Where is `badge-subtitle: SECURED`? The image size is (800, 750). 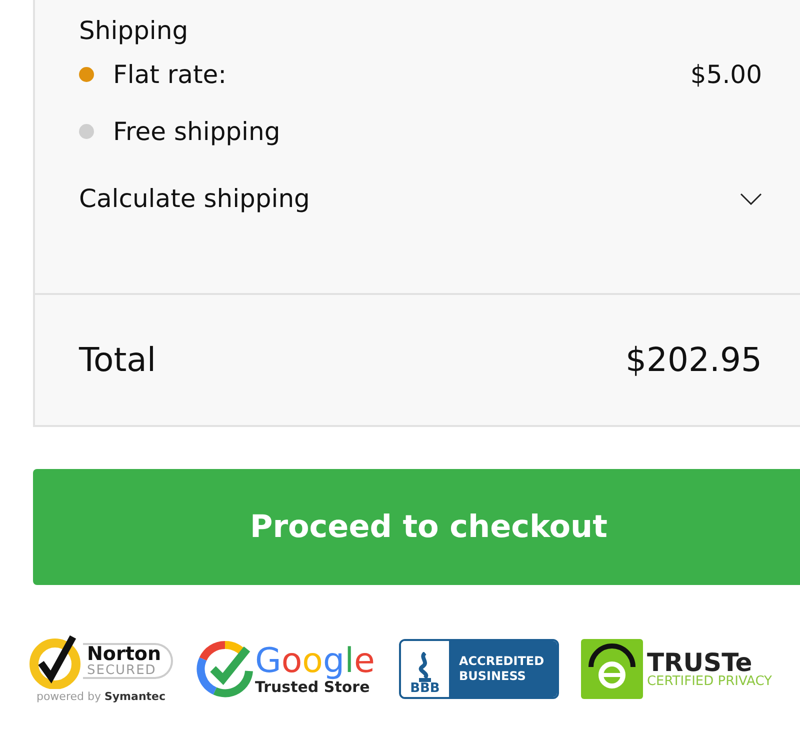
badge-subtitle: SECURED is located at coordinates (122, 670).